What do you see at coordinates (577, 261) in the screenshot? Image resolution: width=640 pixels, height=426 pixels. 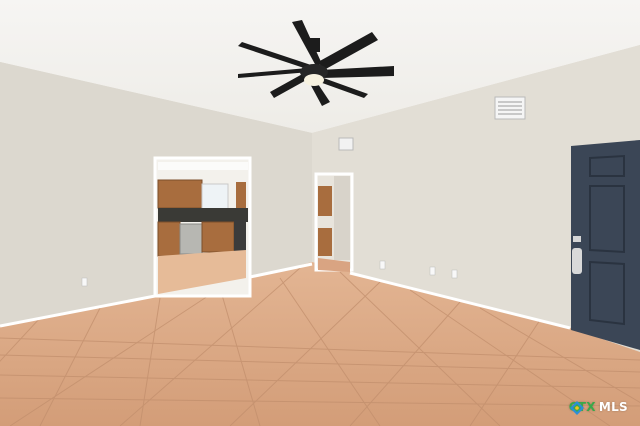 I see `door-handle-icon` at bounding box center [577, 261].